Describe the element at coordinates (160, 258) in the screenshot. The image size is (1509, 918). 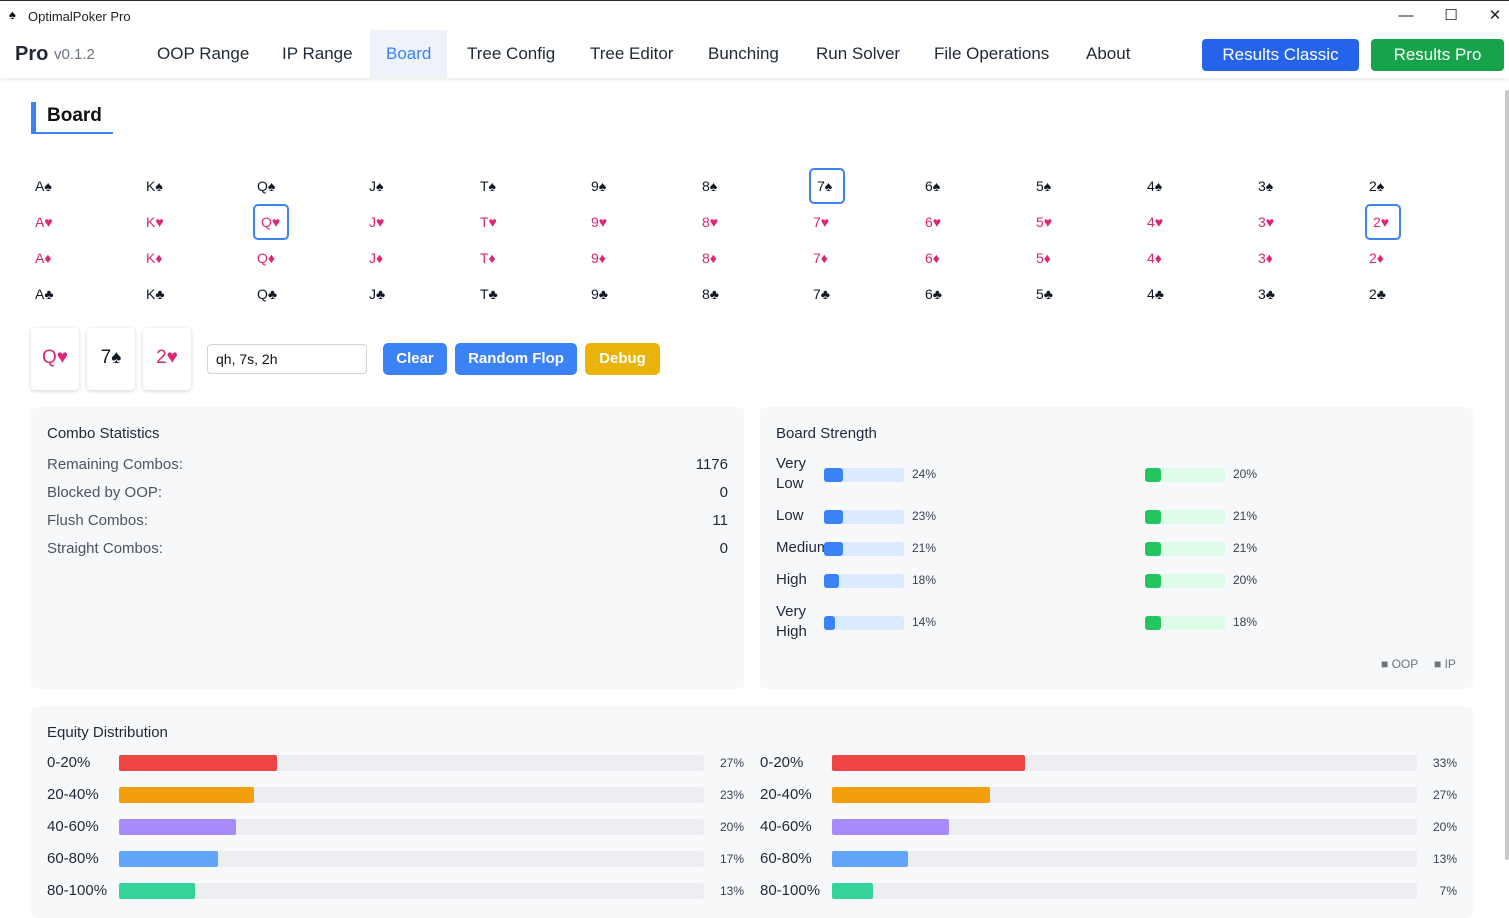
I see `card-Kd: K♦` at that location.